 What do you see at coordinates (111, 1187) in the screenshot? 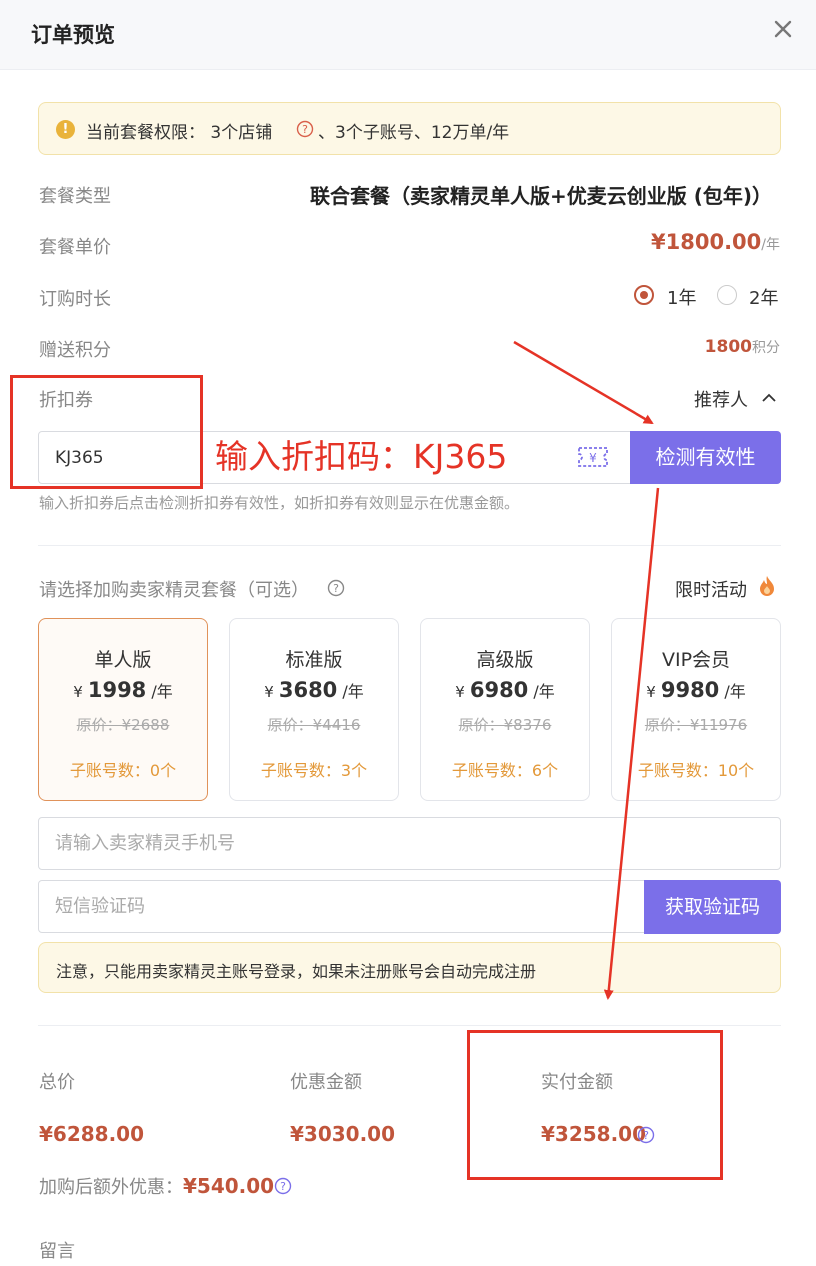
I see `extra-discount-label: 加购后额外优惠：` at bounding box center [111, 1187].